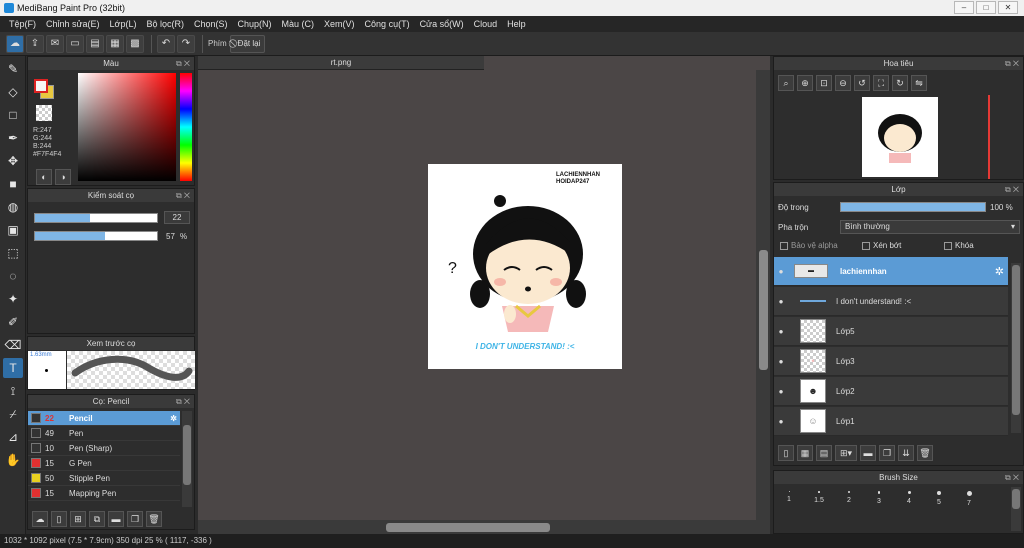 The image size is (1024, 548). I want to click on brush-size-option: 1.5, so click(819, 499).